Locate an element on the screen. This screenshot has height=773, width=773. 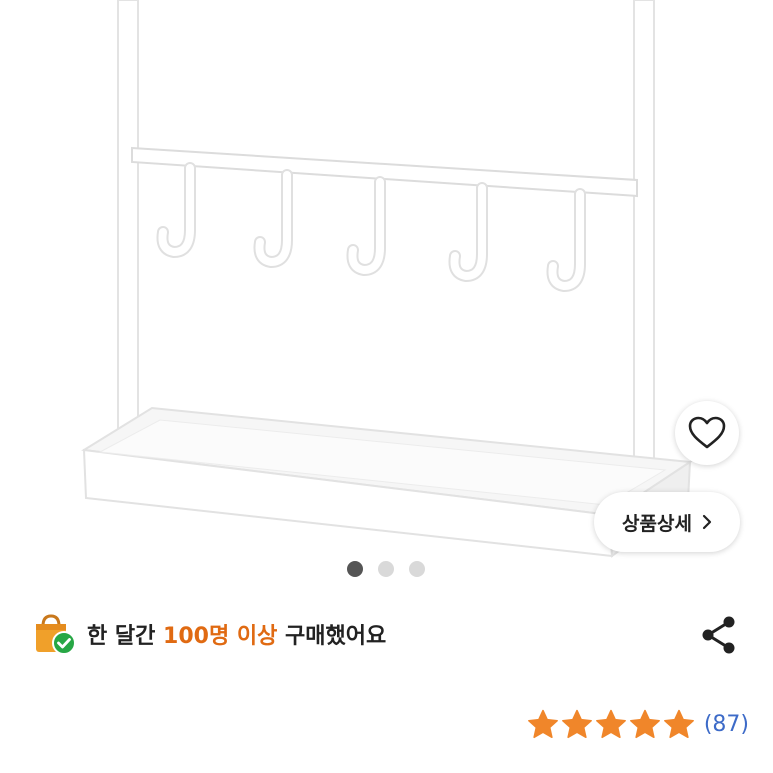
star-rating is located at coordinates (611, 724).